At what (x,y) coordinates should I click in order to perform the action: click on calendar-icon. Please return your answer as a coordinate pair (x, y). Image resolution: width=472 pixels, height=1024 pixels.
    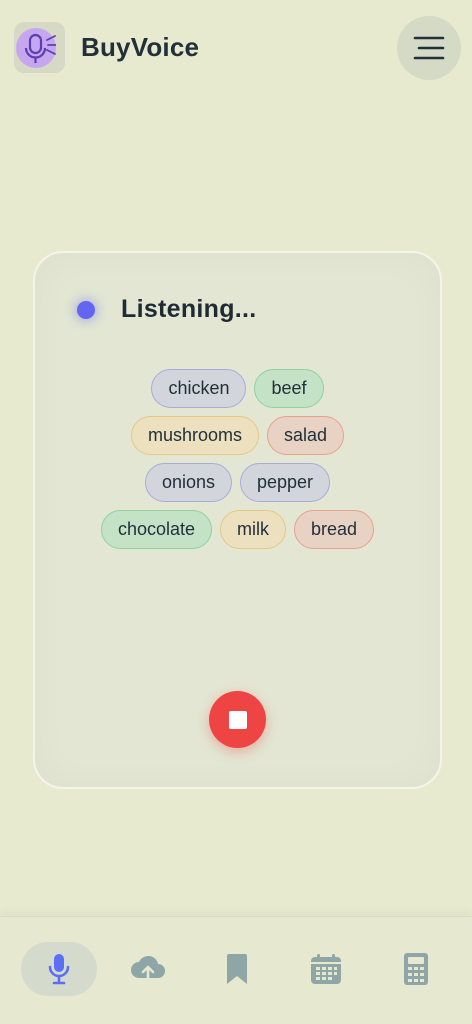
    Looking at the image, I should click on (326, 969).